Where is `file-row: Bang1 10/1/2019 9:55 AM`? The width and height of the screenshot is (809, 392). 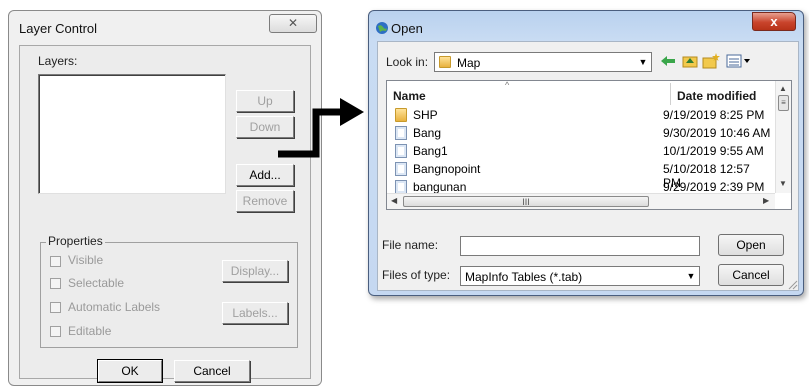
file-row: Bang1 10/1/2019 9:55 AM is located at coordinates (581, 151).